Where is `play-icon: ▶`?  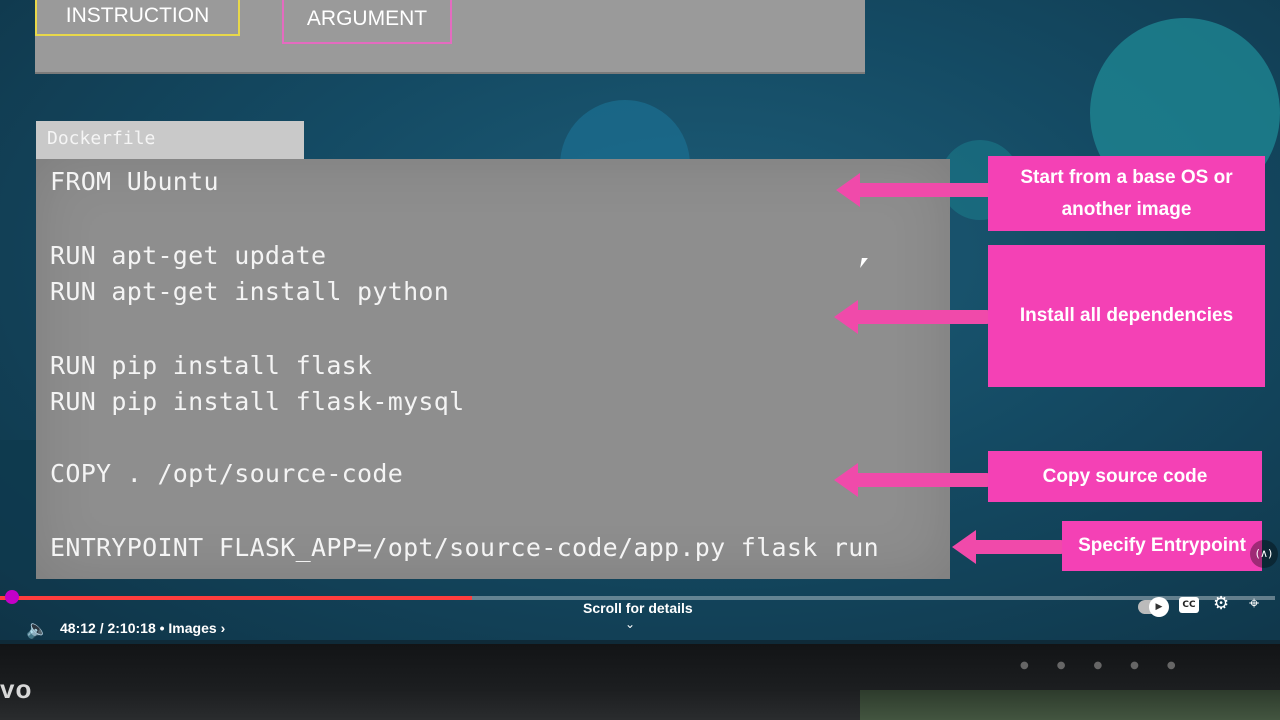 play-icon: ▶ is located at coordinates (1159, 607).